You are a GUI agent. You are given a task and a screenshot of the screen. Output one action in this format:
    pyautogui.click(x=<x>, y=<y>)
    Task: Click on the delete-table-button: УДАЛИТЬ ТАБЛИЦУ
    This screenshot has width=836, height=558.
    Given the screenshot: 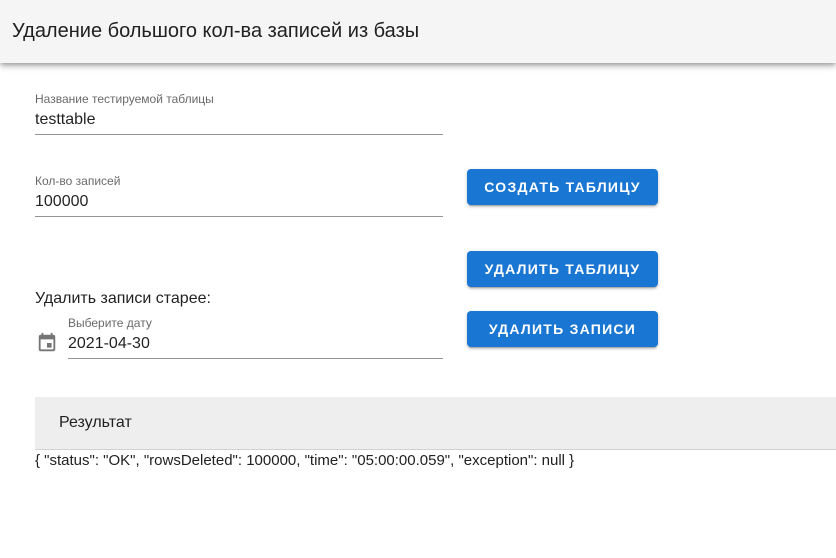 What is the action you would take?
    pyautogui.click(x=562, y=269)
    